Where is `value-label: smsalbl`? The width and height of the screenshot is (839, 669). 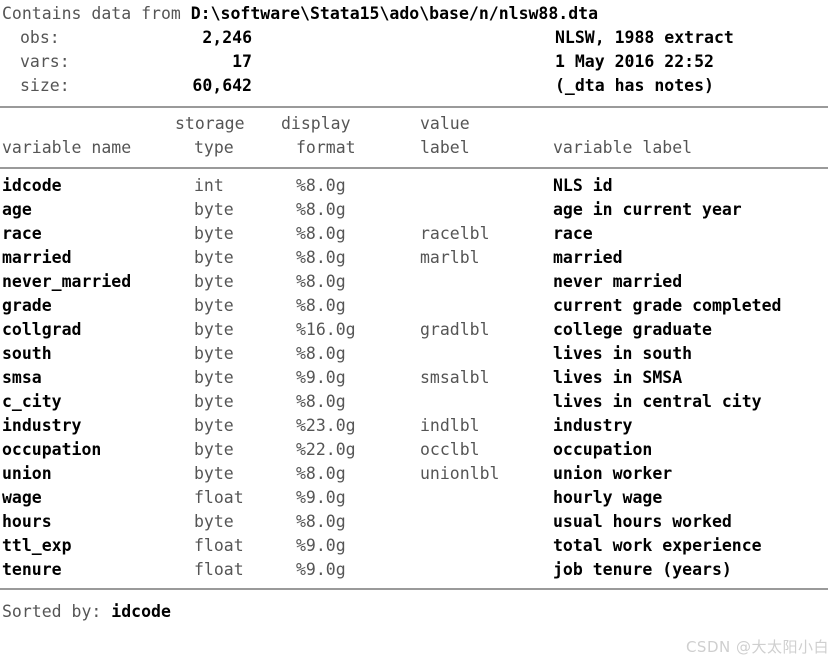
value-label: smsalbl is located at coordinates (455, 377).